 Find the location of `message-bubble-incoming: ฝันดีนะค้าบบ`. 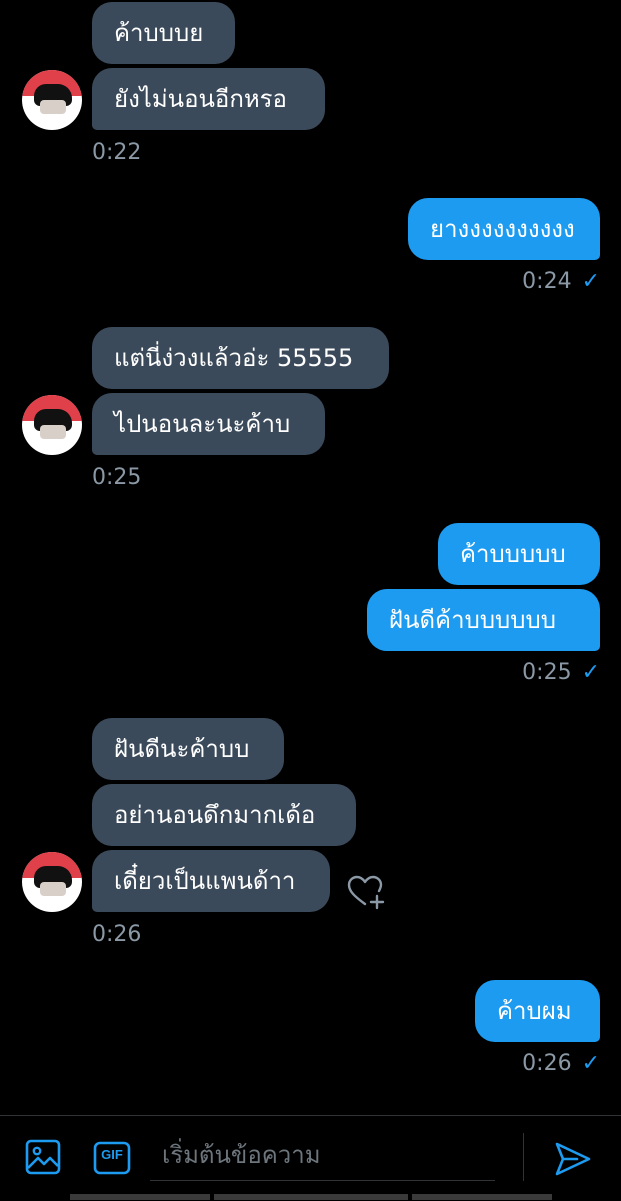

message-bubble-incoming: ฝันดีนะค้าบบ is located at coordinates (188, 749).